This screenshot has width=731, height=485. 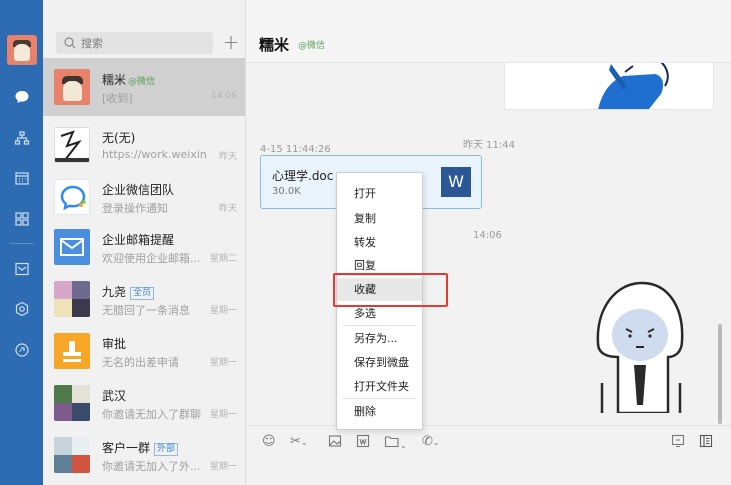 What do you see at coordinates (144, 351) in the screenshot?
I see `conversation-item: 审批 无名的出差申请 星期一` at bounding box center [144, 351].